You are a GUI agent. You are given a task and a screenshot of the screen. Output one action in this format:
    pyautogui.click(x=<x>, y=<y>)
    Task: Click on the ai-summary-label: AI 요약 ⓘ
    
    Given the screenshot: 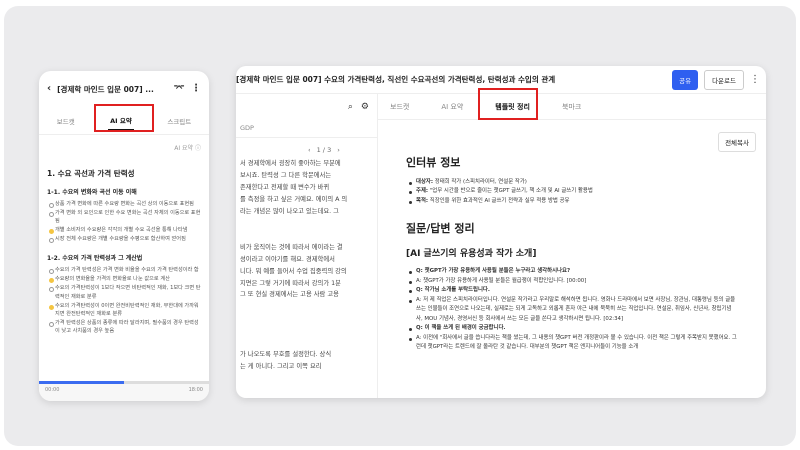 What is the action you would take?
    pyautogui.click(x=187, y=148)
    